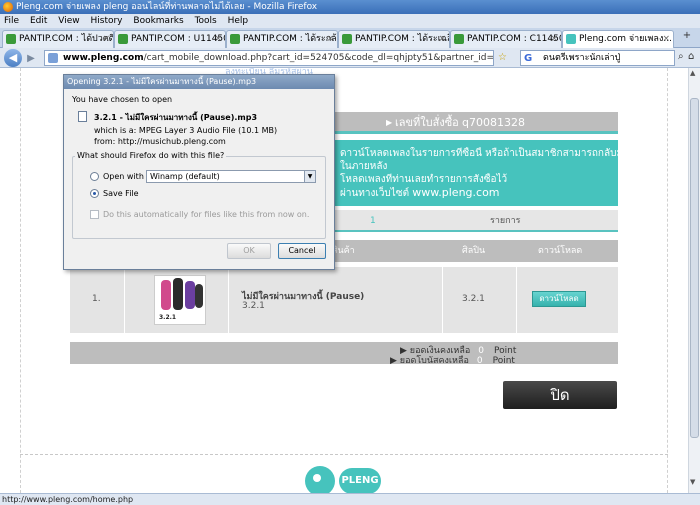 The height and width of the screenshot is (505, 700). I want to click on scroll-thumb, so click(694, 268).